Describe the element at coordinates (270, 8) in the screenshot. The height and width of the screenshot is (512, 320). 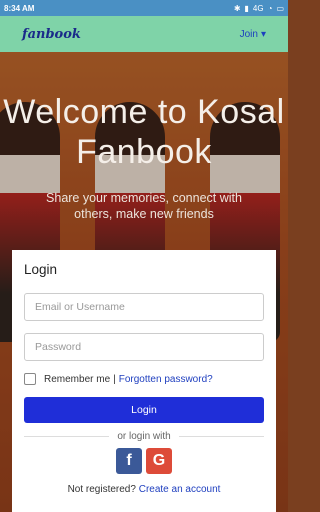
I see `wifi-icon: ◔` at that location.